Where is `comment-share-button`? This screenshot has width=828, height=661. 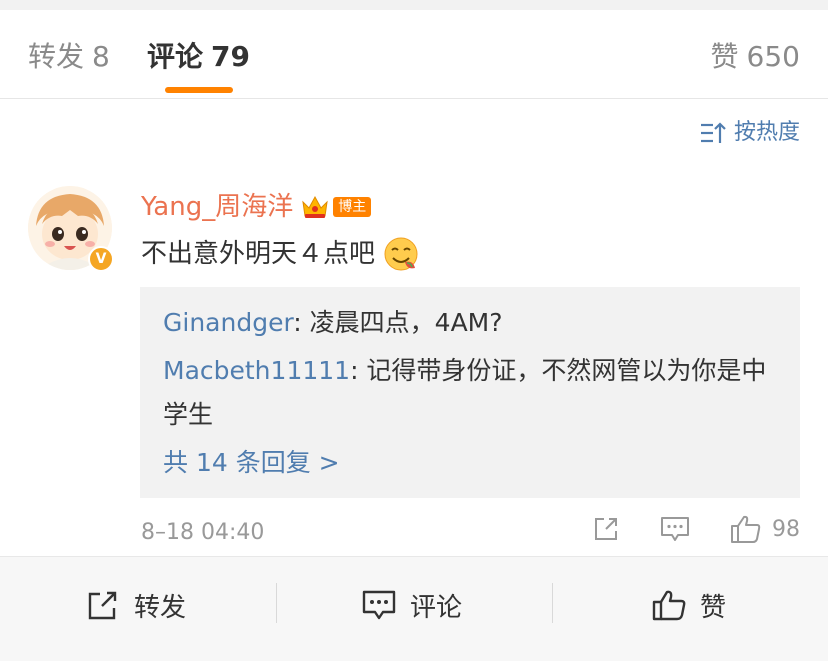 comment-share-button is located at coordinates (606, 529).